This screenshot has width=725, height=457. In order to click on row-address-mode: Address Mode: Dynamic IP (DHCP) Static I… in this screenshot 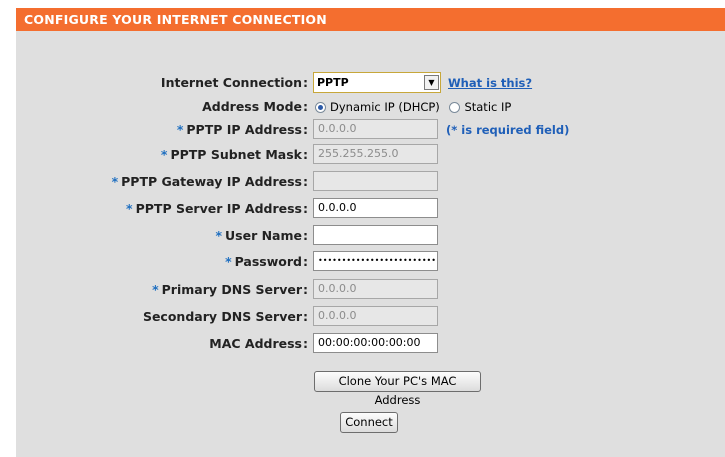, I will do `click(370, 107)`.